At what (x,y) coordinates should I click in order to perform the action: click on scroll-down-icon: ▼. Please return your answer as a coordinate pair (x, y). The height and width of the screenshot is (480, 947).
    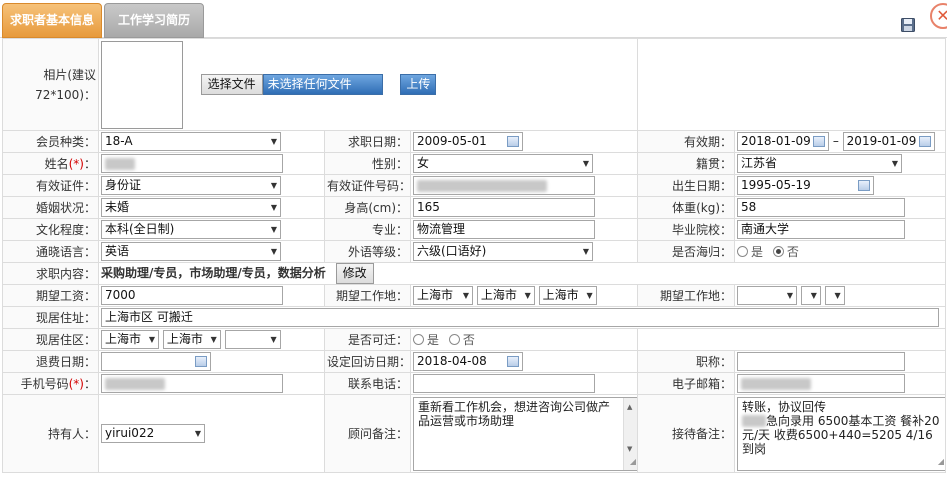
    Looking at the image, I should click on (629, 449).